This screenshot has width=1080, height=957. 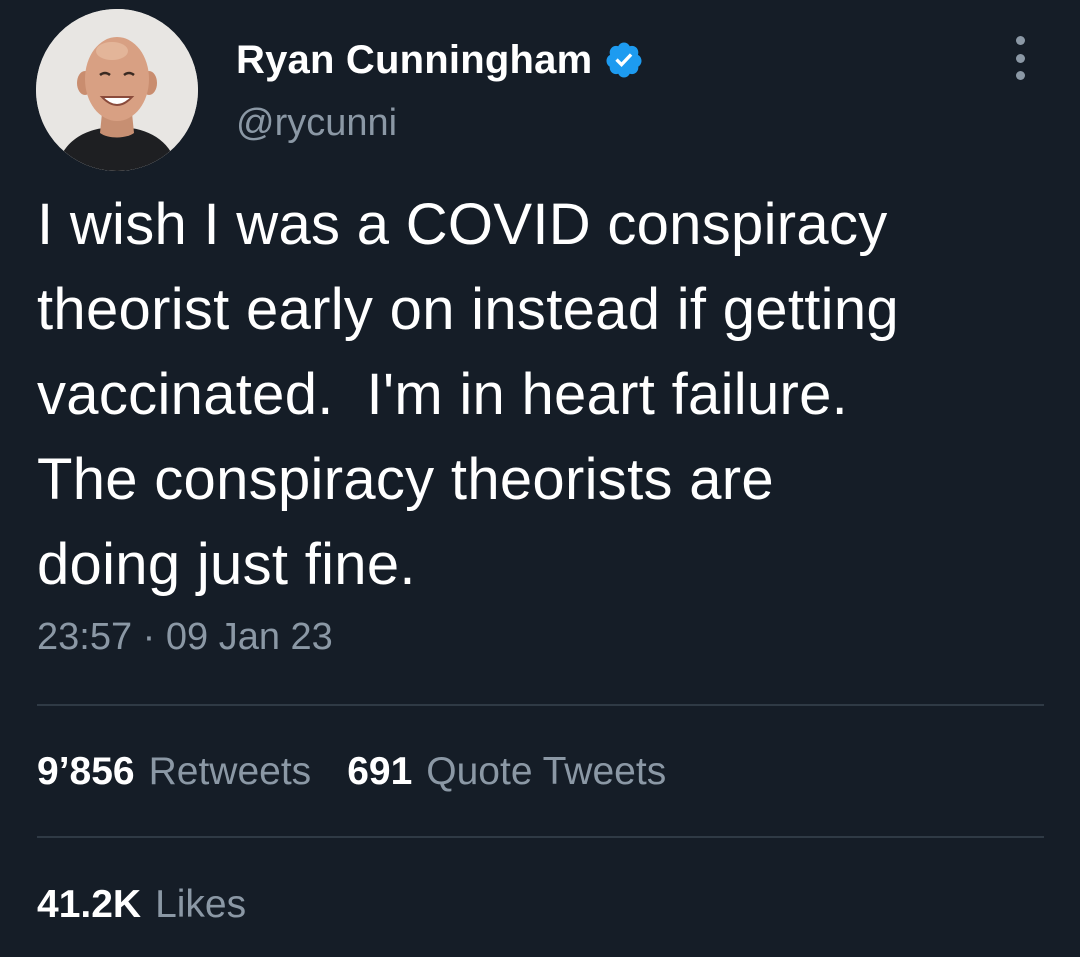 I want to click on quote-tweets-count: 691, so click(x=380, y=771).